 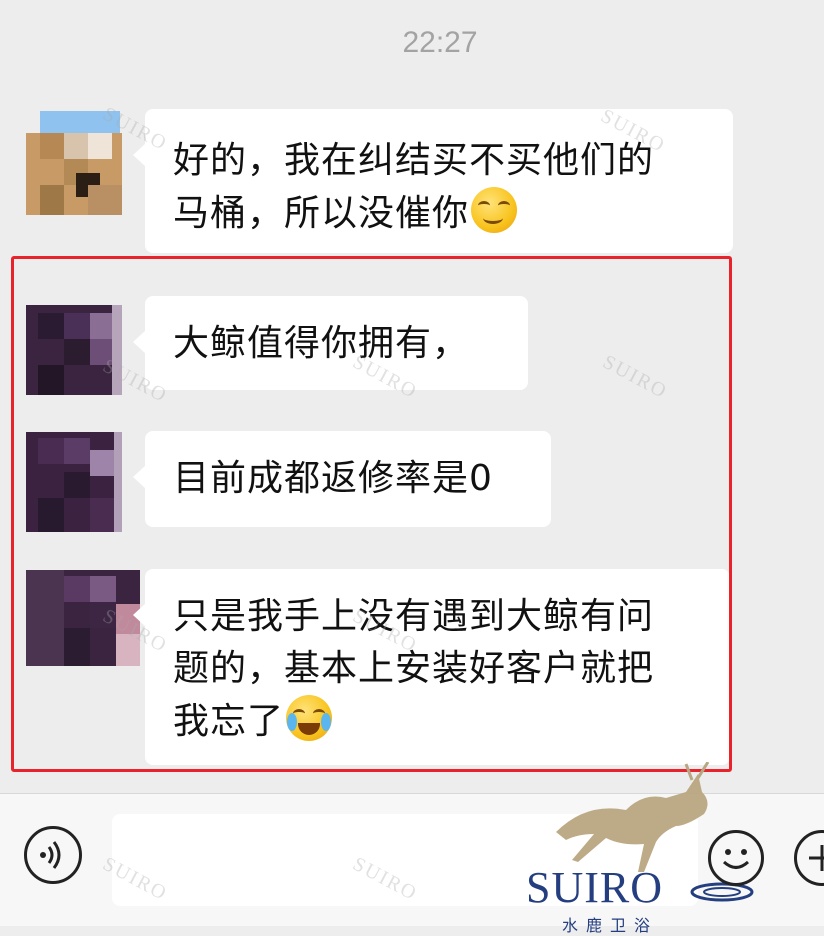 I want to click on voice-icon, so click(x=53, y=855).